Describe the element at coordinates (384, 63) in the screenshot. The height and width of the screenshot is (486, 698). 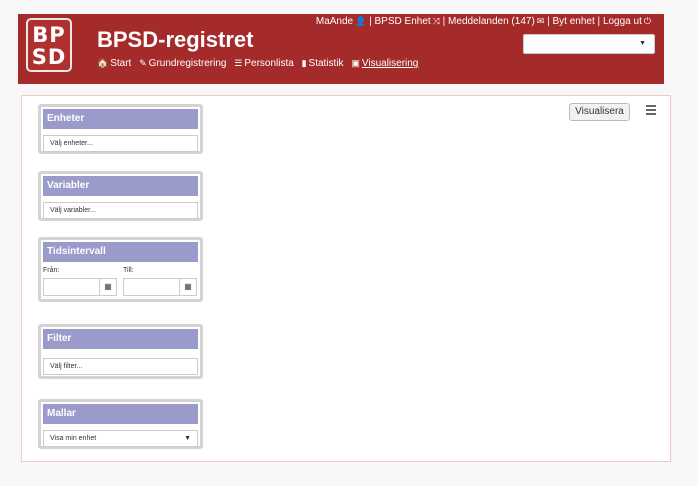
I see `nav-visualisering: ▣ Visualisering` at that location.